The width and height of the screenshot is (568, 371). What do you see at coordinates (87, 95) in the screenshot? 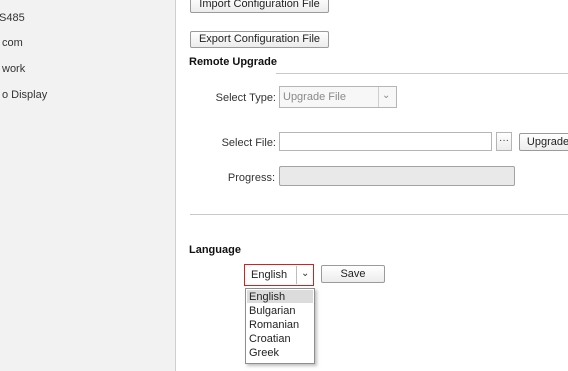
I see `sidebar-item-video-display: o Display` at bounding box center [87, 95].